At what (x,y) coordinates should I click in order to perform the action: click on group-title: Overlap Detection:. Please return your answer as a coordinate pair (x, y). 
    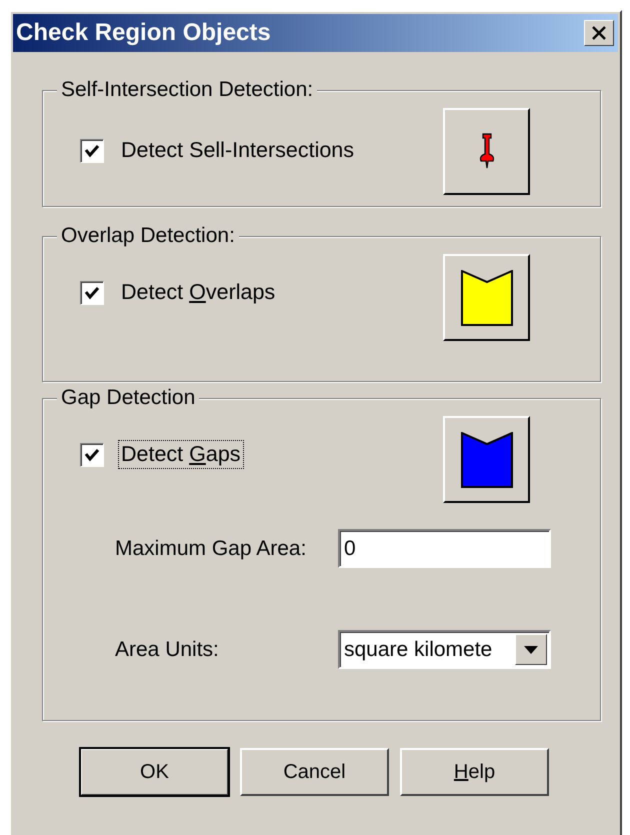
    Looking at the image, I should click on (148, 236).